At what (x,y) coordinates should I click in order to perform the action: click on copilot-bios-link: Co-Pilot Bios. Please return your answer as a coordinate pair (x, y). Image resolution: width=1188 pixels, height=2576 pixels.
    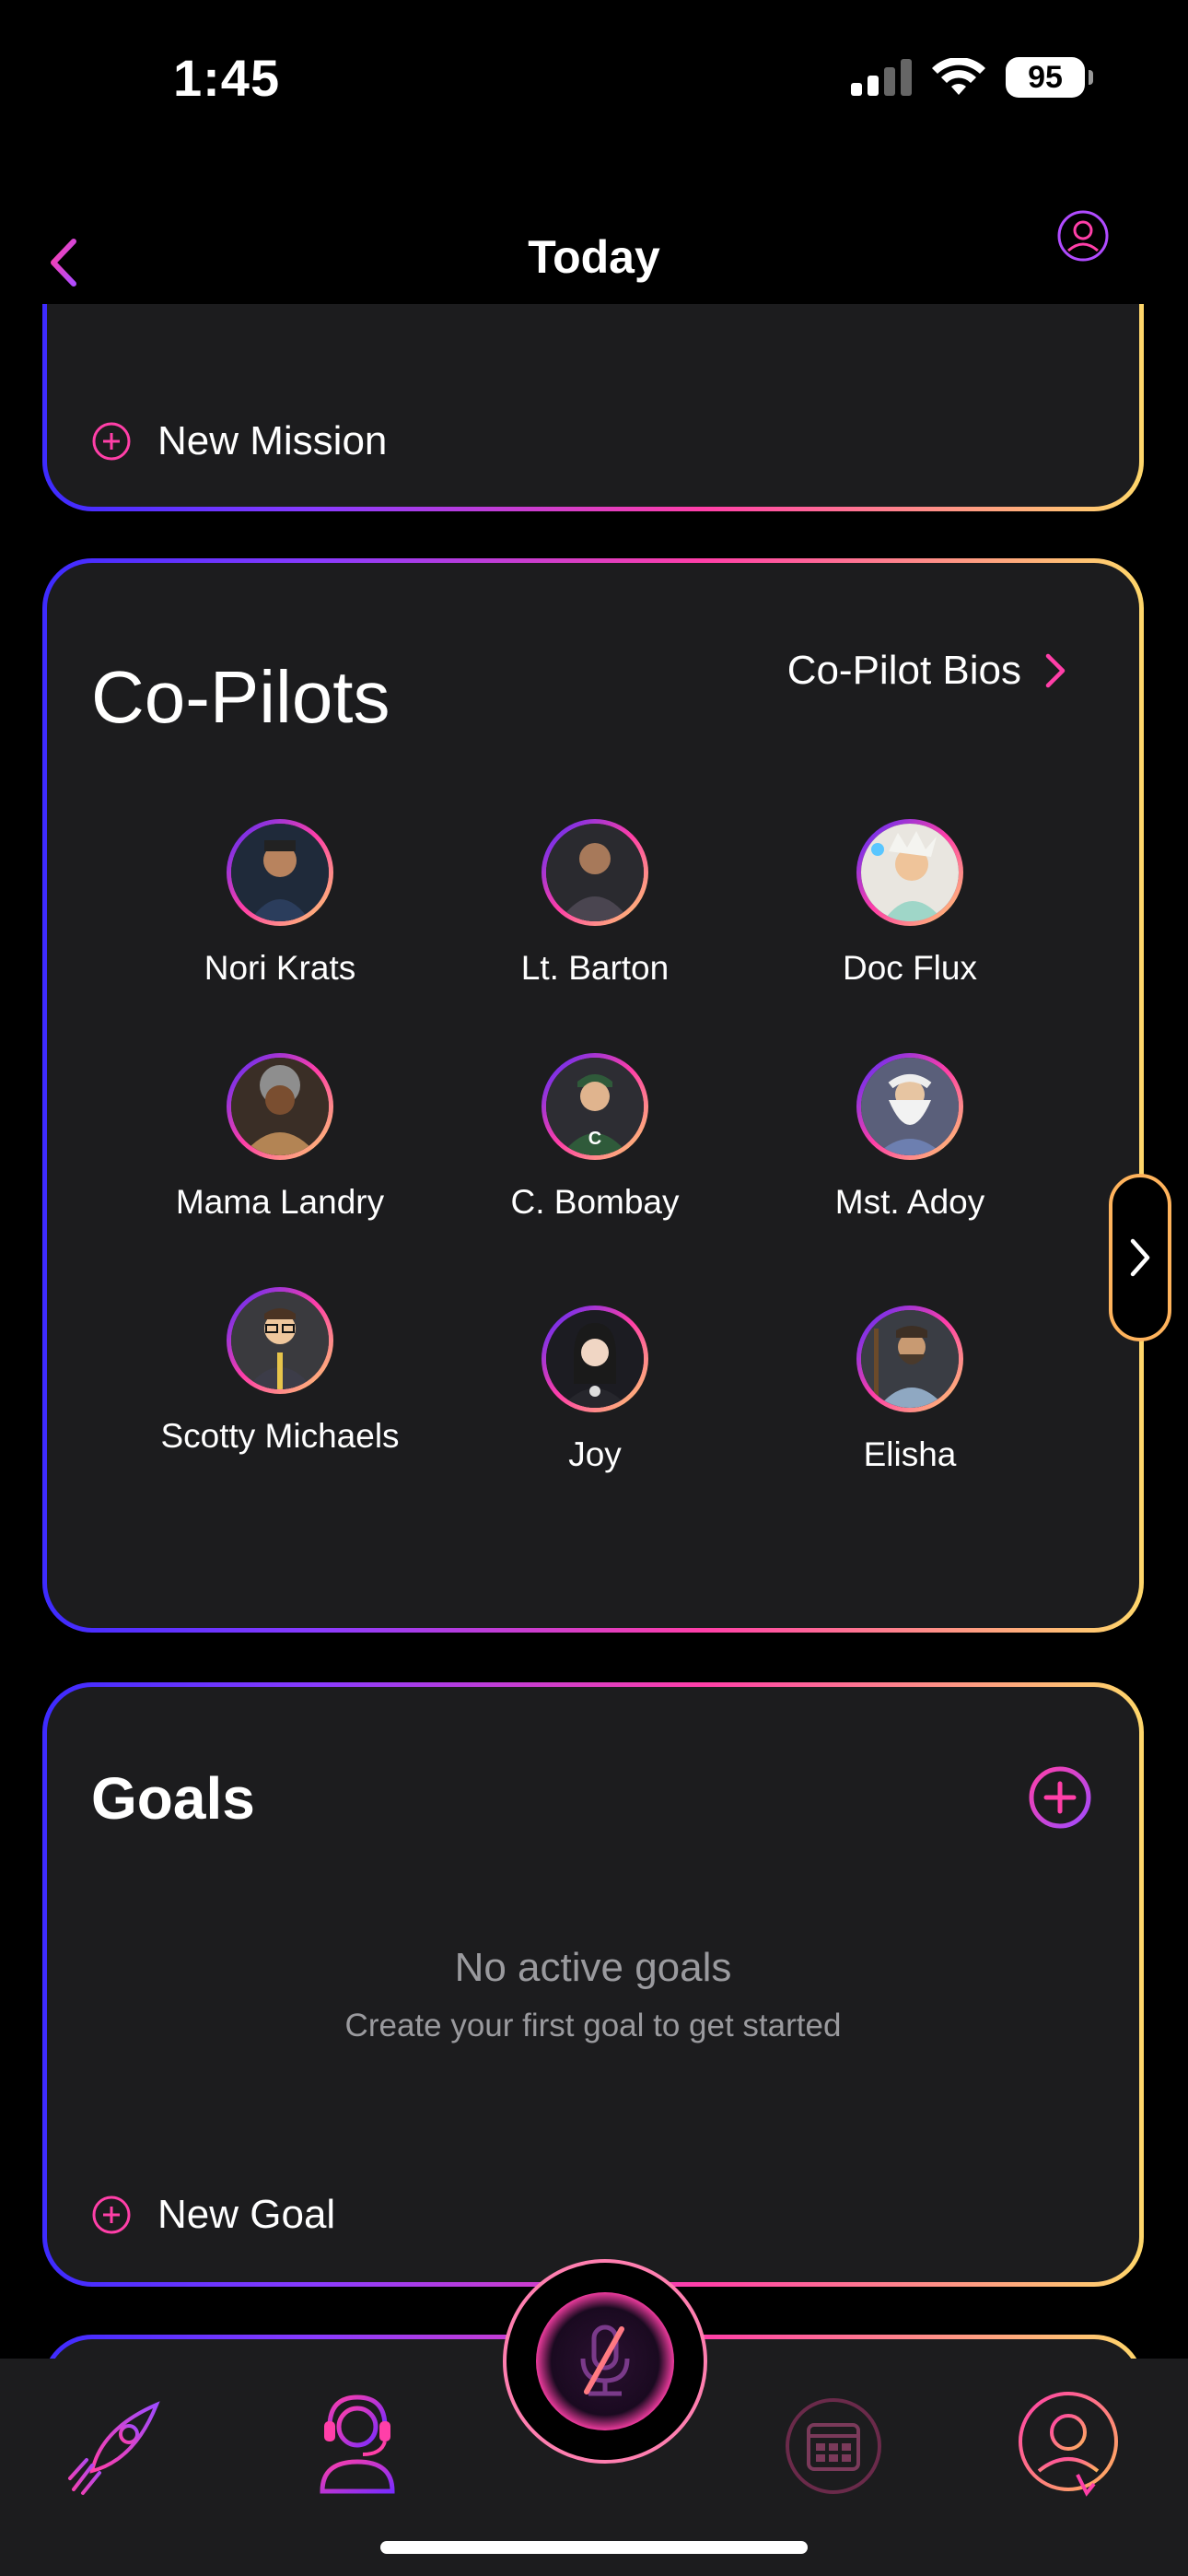
    Looking at the image, I should click on (927, 671).